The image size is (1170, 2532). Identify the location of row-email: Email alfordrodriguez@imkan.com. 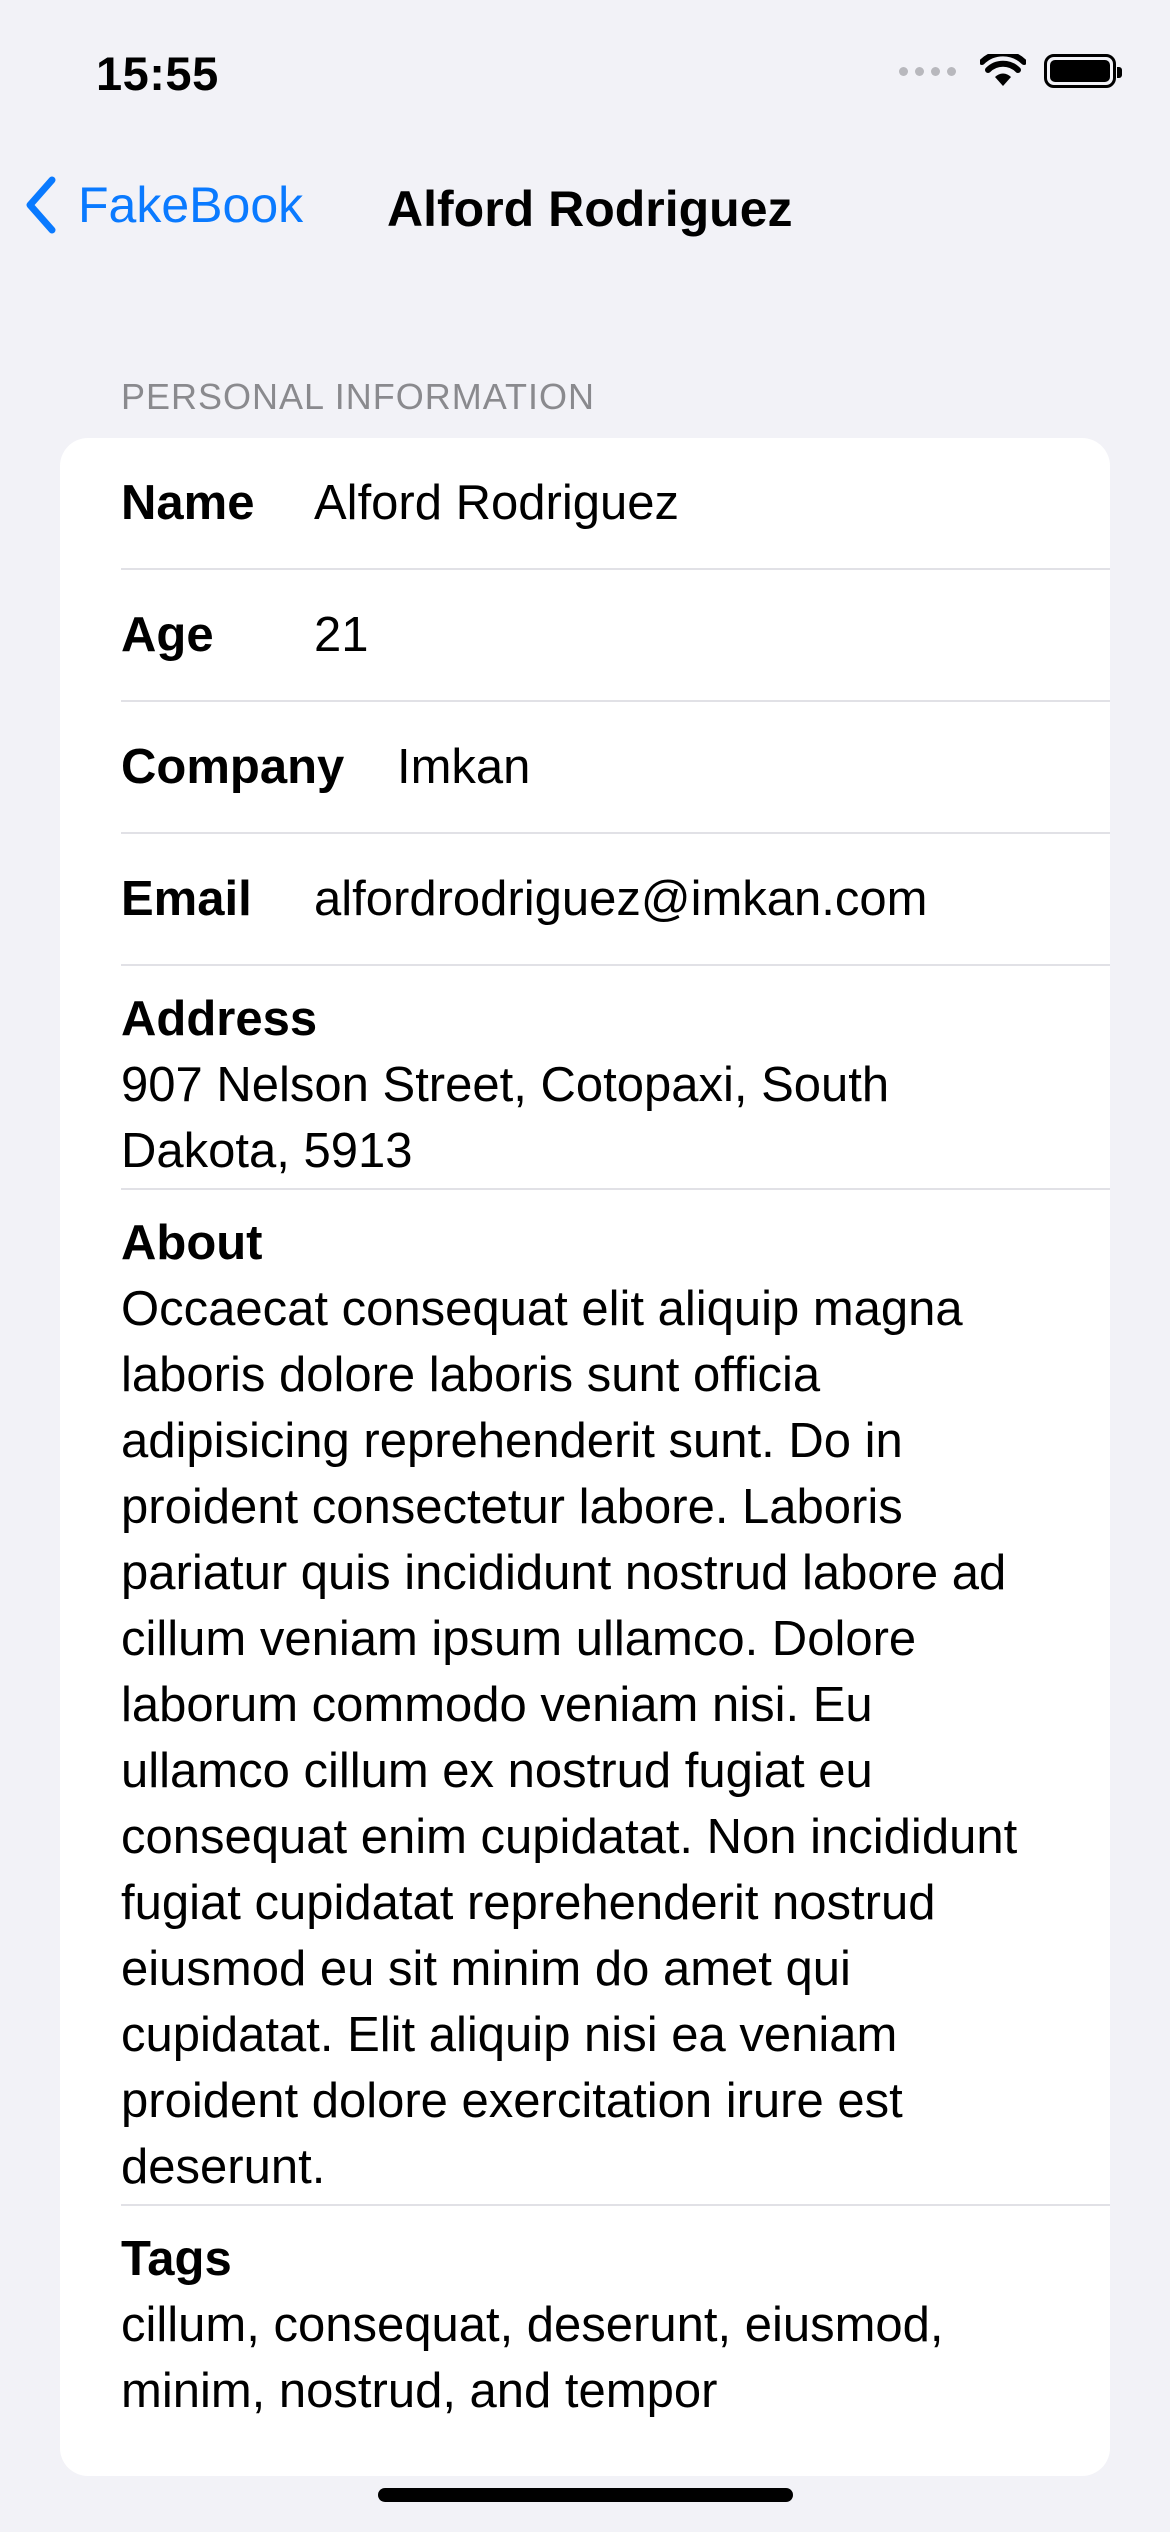
(615, 900).